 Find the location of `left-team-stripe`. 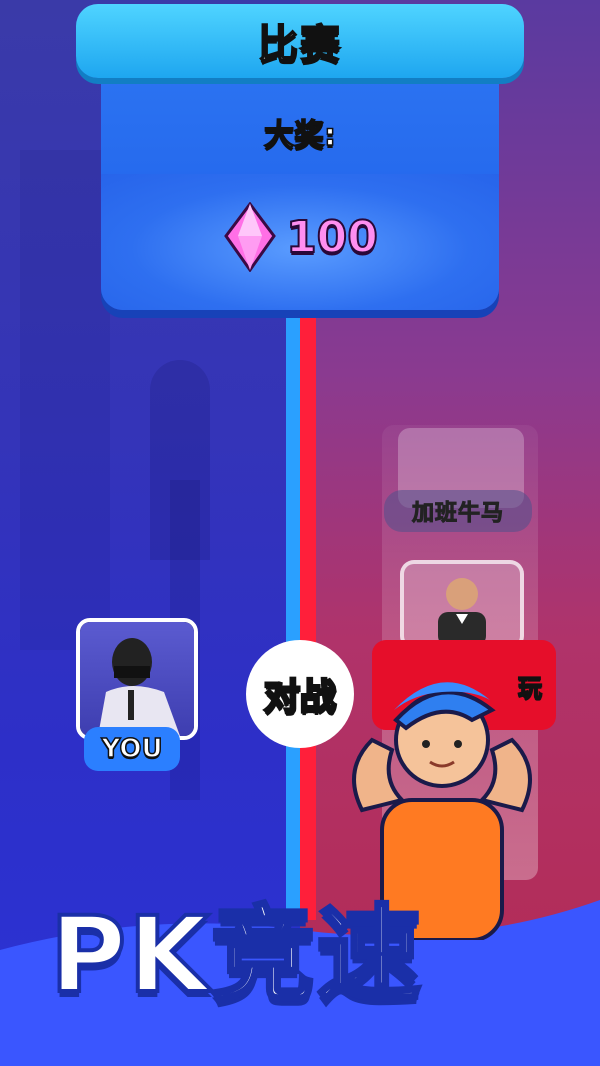

left-team-stripe is located at coordinates (293, 610).